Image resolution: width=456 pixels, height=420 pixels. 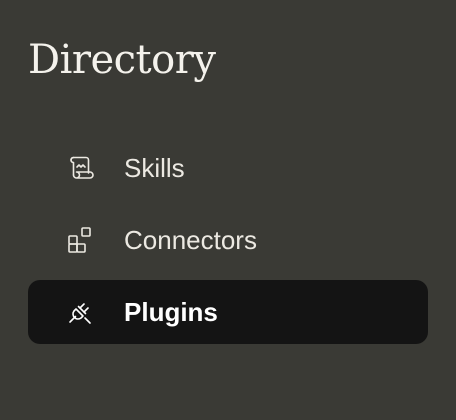 What do you see at coordinates (154, 168) in the screenshot?
I see `nav-item-label: Skills` at bounding box center [154, 168].